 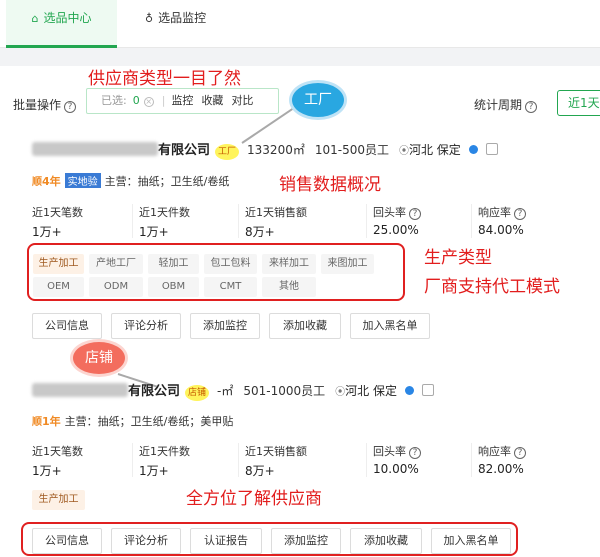 I want to click on factory-badge: 工厂, so click(x=318, y=100).